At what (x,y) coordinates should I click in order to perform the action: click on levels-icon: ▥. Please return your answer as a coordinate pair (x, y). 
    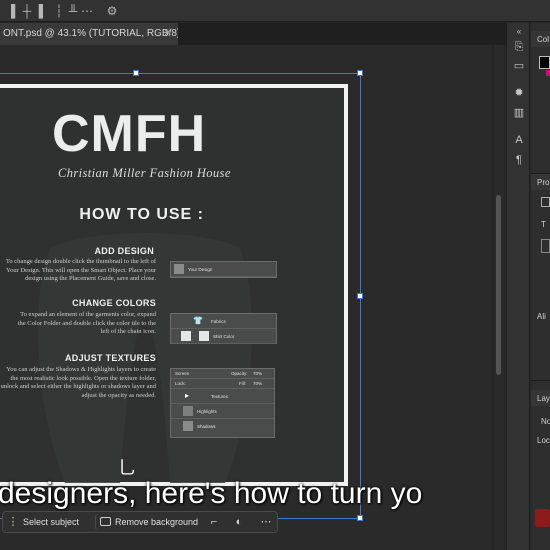
    Looking at the image, I should click on (519, 113).